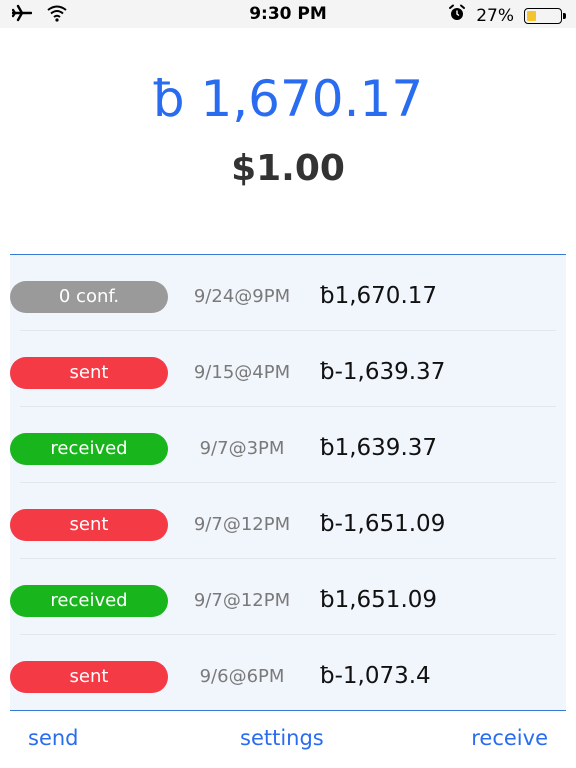 Image resolution: width=576 pixels, height=768 pixels. Describe the element at coordinates (545, 15) in the screenshot. I see `battery-icon` at that location.